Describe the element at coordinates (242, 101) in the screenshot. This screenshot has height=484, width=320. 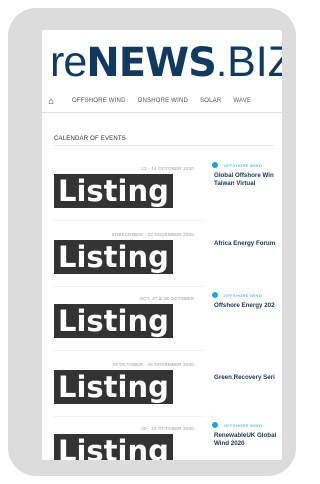
I see `nav-item-wave: WAVE` at that location.